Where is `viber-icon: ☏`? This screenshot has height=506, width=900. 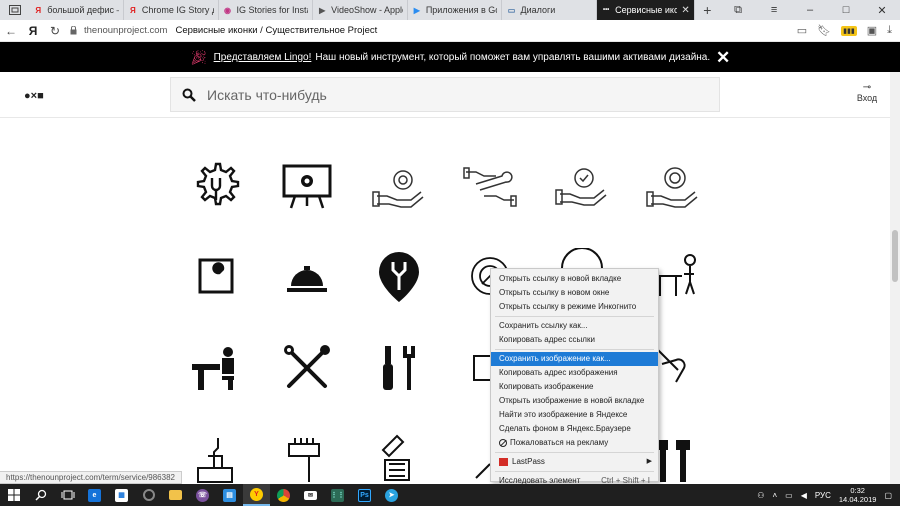 viber-icon: ☏ is located at coordinates (202, 495).